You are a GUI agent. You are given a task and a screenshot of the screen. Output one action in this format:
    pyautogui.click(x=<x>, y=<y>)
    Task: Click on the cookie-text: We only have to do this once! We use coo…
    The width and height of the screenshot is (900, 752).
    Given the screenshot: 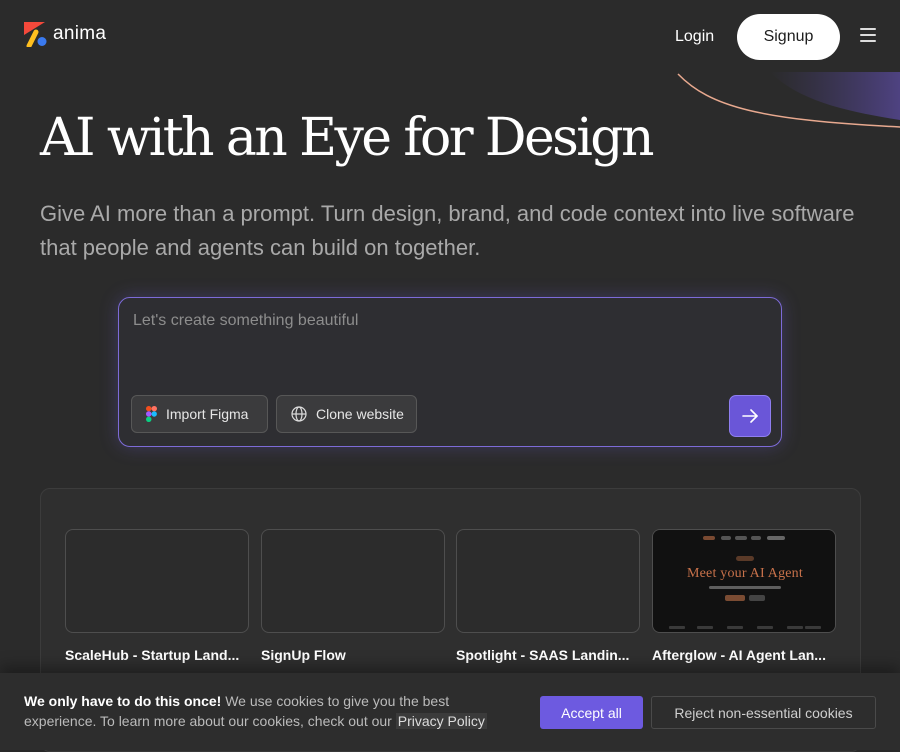 What is the action you would take?
    pyautogui.click(x=264, y=711)
    